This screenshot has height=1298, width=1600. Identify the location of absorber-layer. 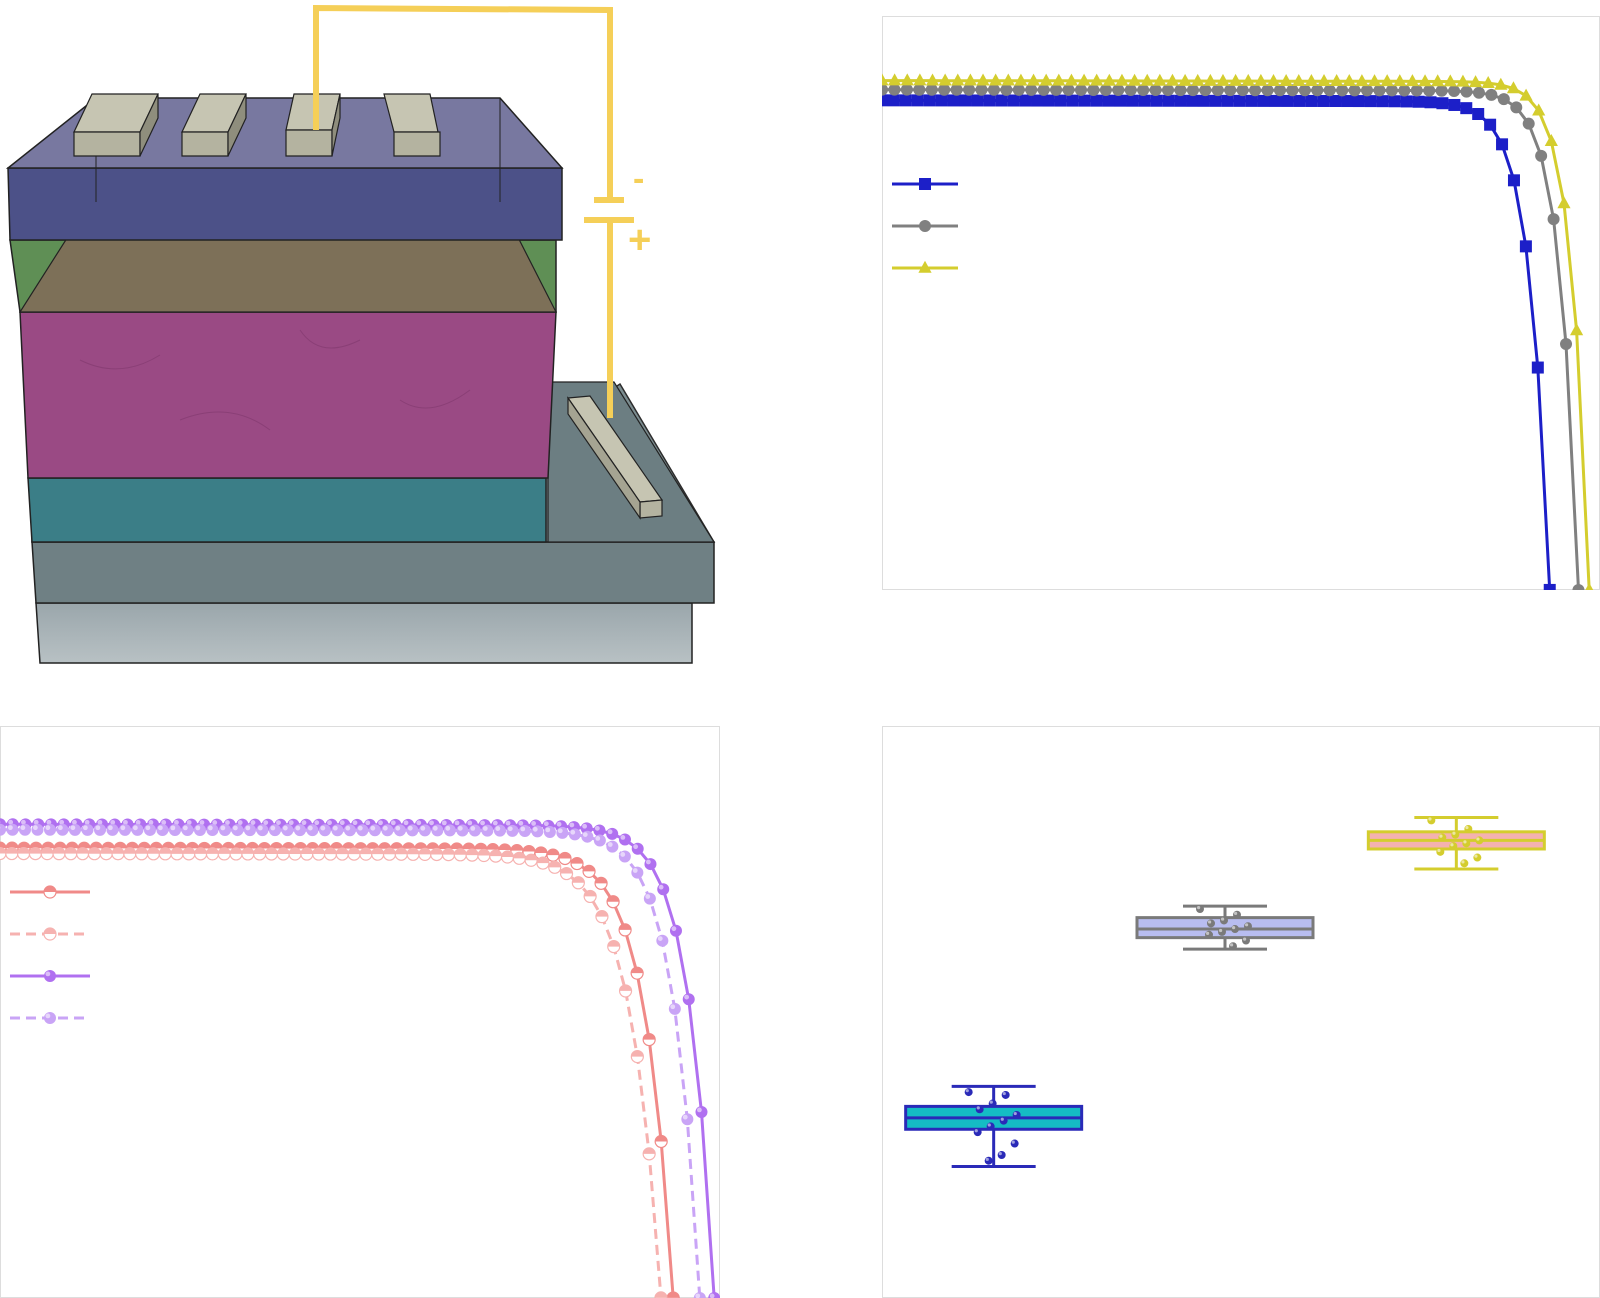
(288, 395).